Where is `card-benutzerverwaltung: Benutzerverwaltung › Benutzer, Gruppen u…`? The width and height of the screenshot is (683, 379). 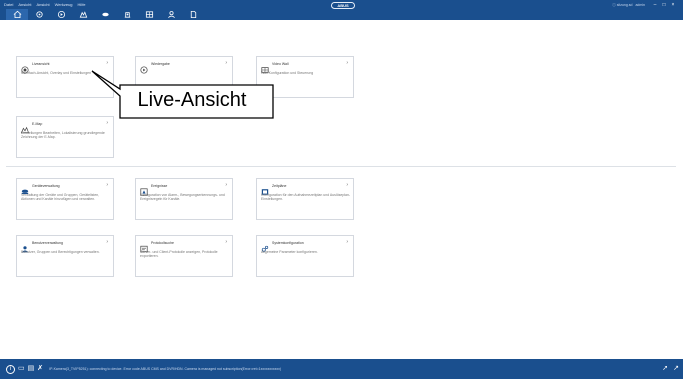 card-benutzerverwaltung: Benutzerverwaltung › Benutzer, Gruppen u… is located at coordinates (65, 256).